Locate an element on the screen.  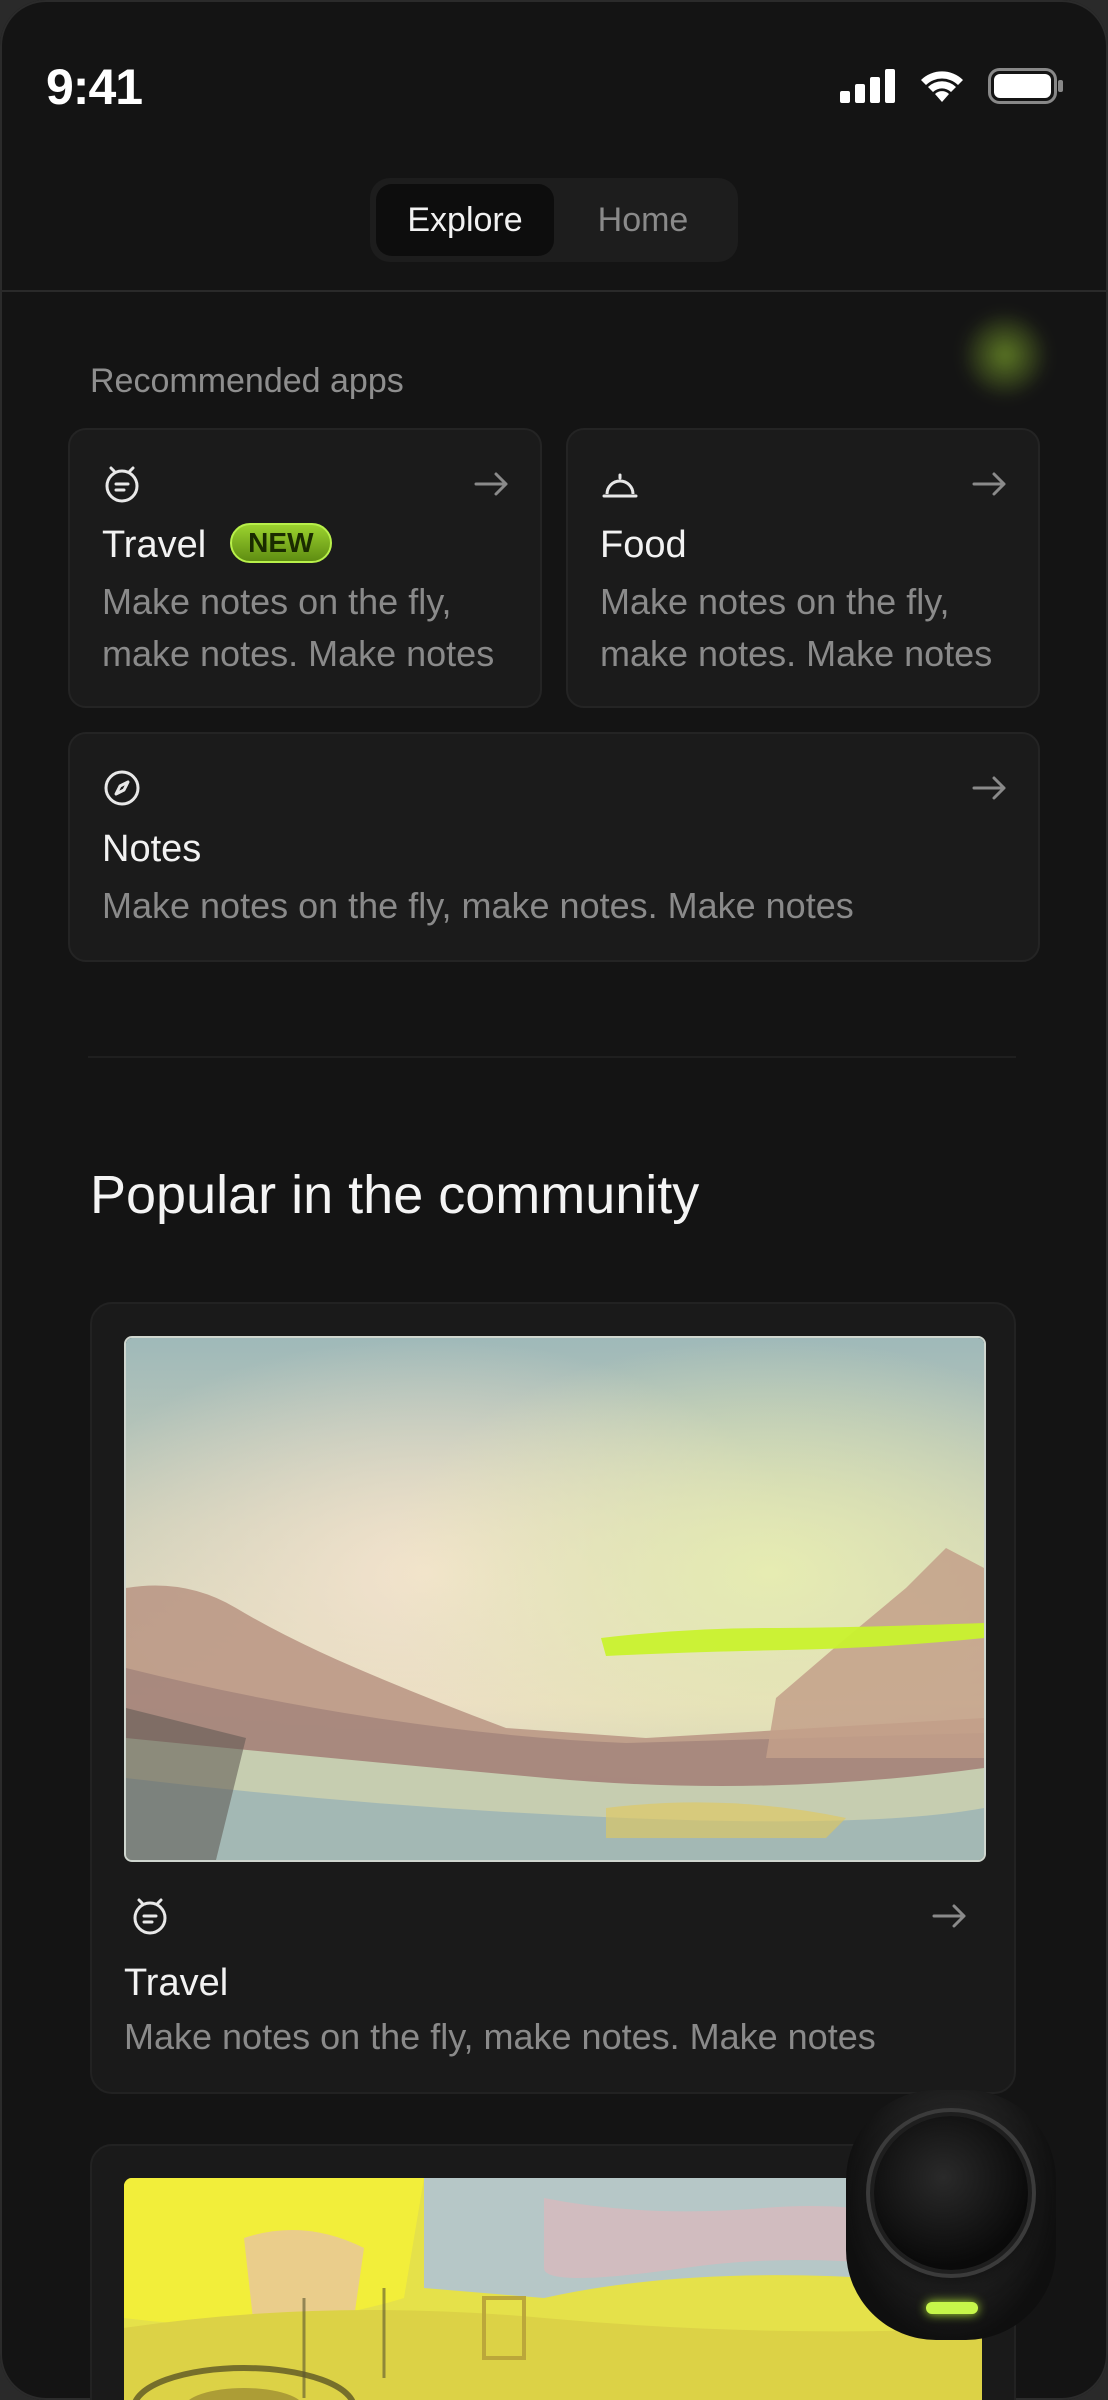
wifi-icon is located at coordinates (942, 86).